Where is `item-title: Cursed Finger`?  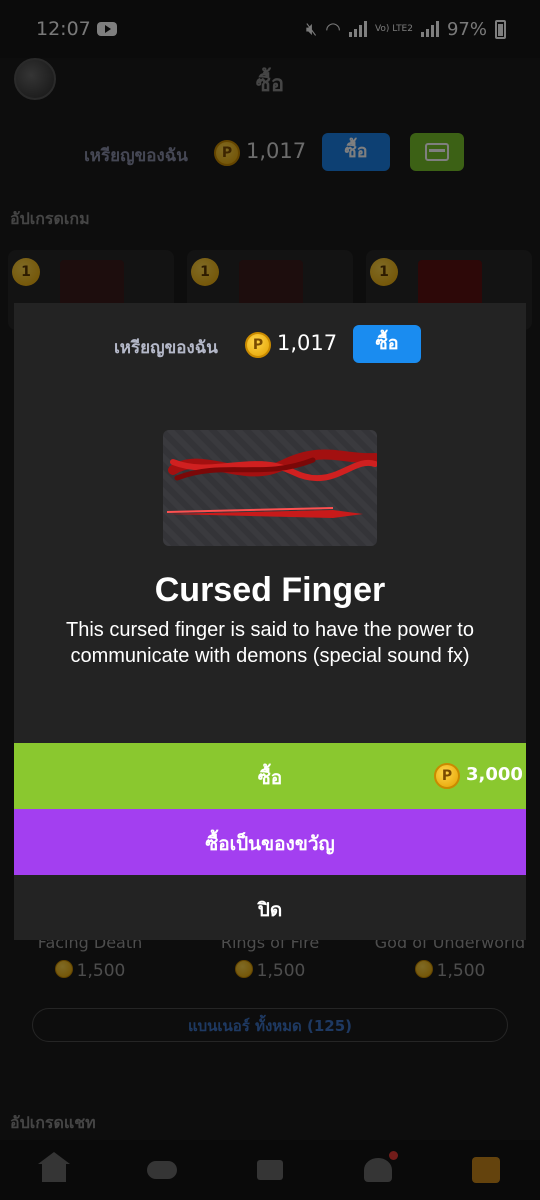
item-title: Cursed Finger is located at coordinates (270, 590).